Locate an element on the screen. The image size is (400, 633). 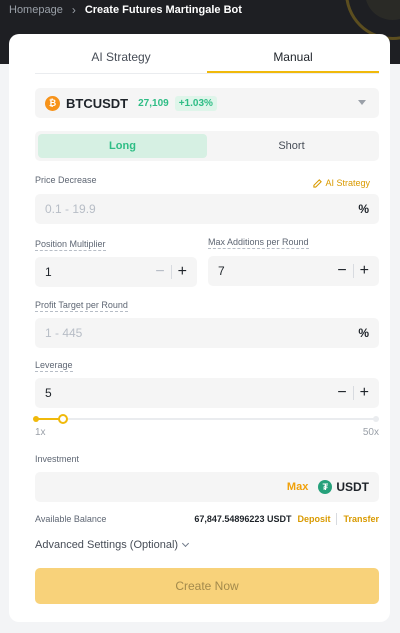
breadcrumb: Homepage › Create Futures Martingale Bot is located at coordinates (125, 10).